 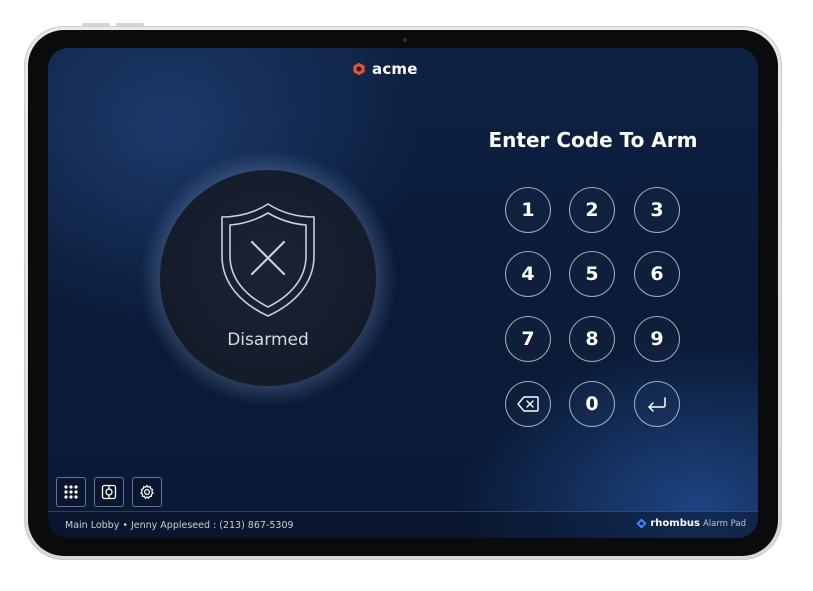 I want to click on key-8: 8, so click(x=592, y=339).